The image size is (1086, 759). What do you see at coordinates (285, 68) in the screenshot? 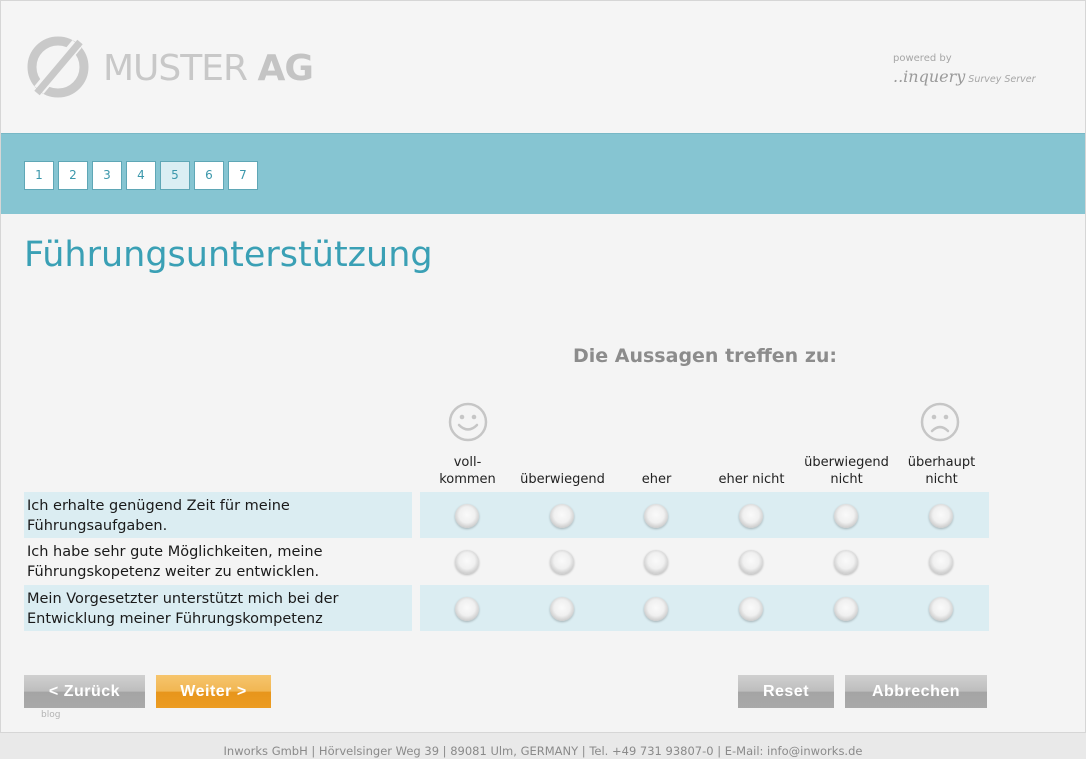
I see `logo-text-bold: AG` at bounding box center [285, 68].